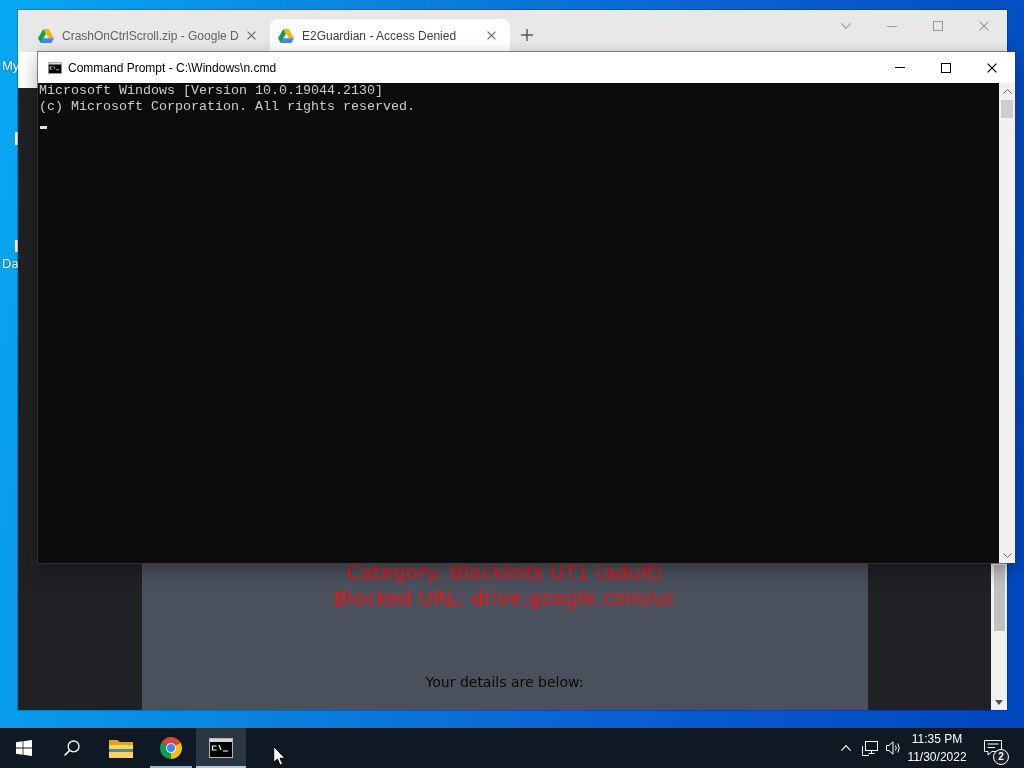 This screenshot has height=768, width=1024. I want to click on notification-badge: 2, so click(1001, 757).